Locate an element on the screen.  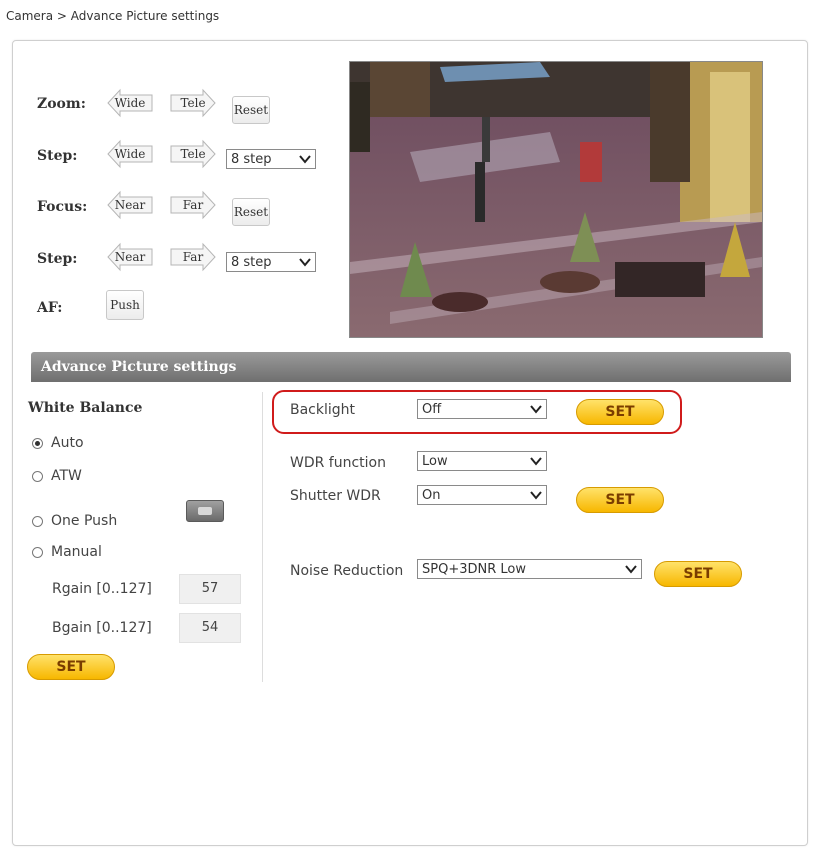
zoom-label: Zoom: is located at coordinates (61, 104).